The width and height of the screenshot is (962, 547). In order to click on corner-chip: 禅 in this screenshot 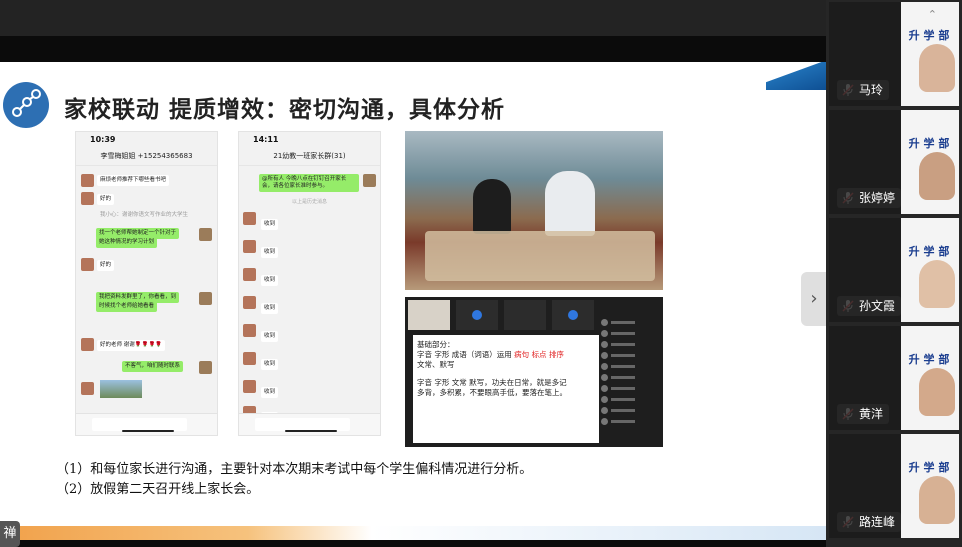, I will do `click(10, 534)`.